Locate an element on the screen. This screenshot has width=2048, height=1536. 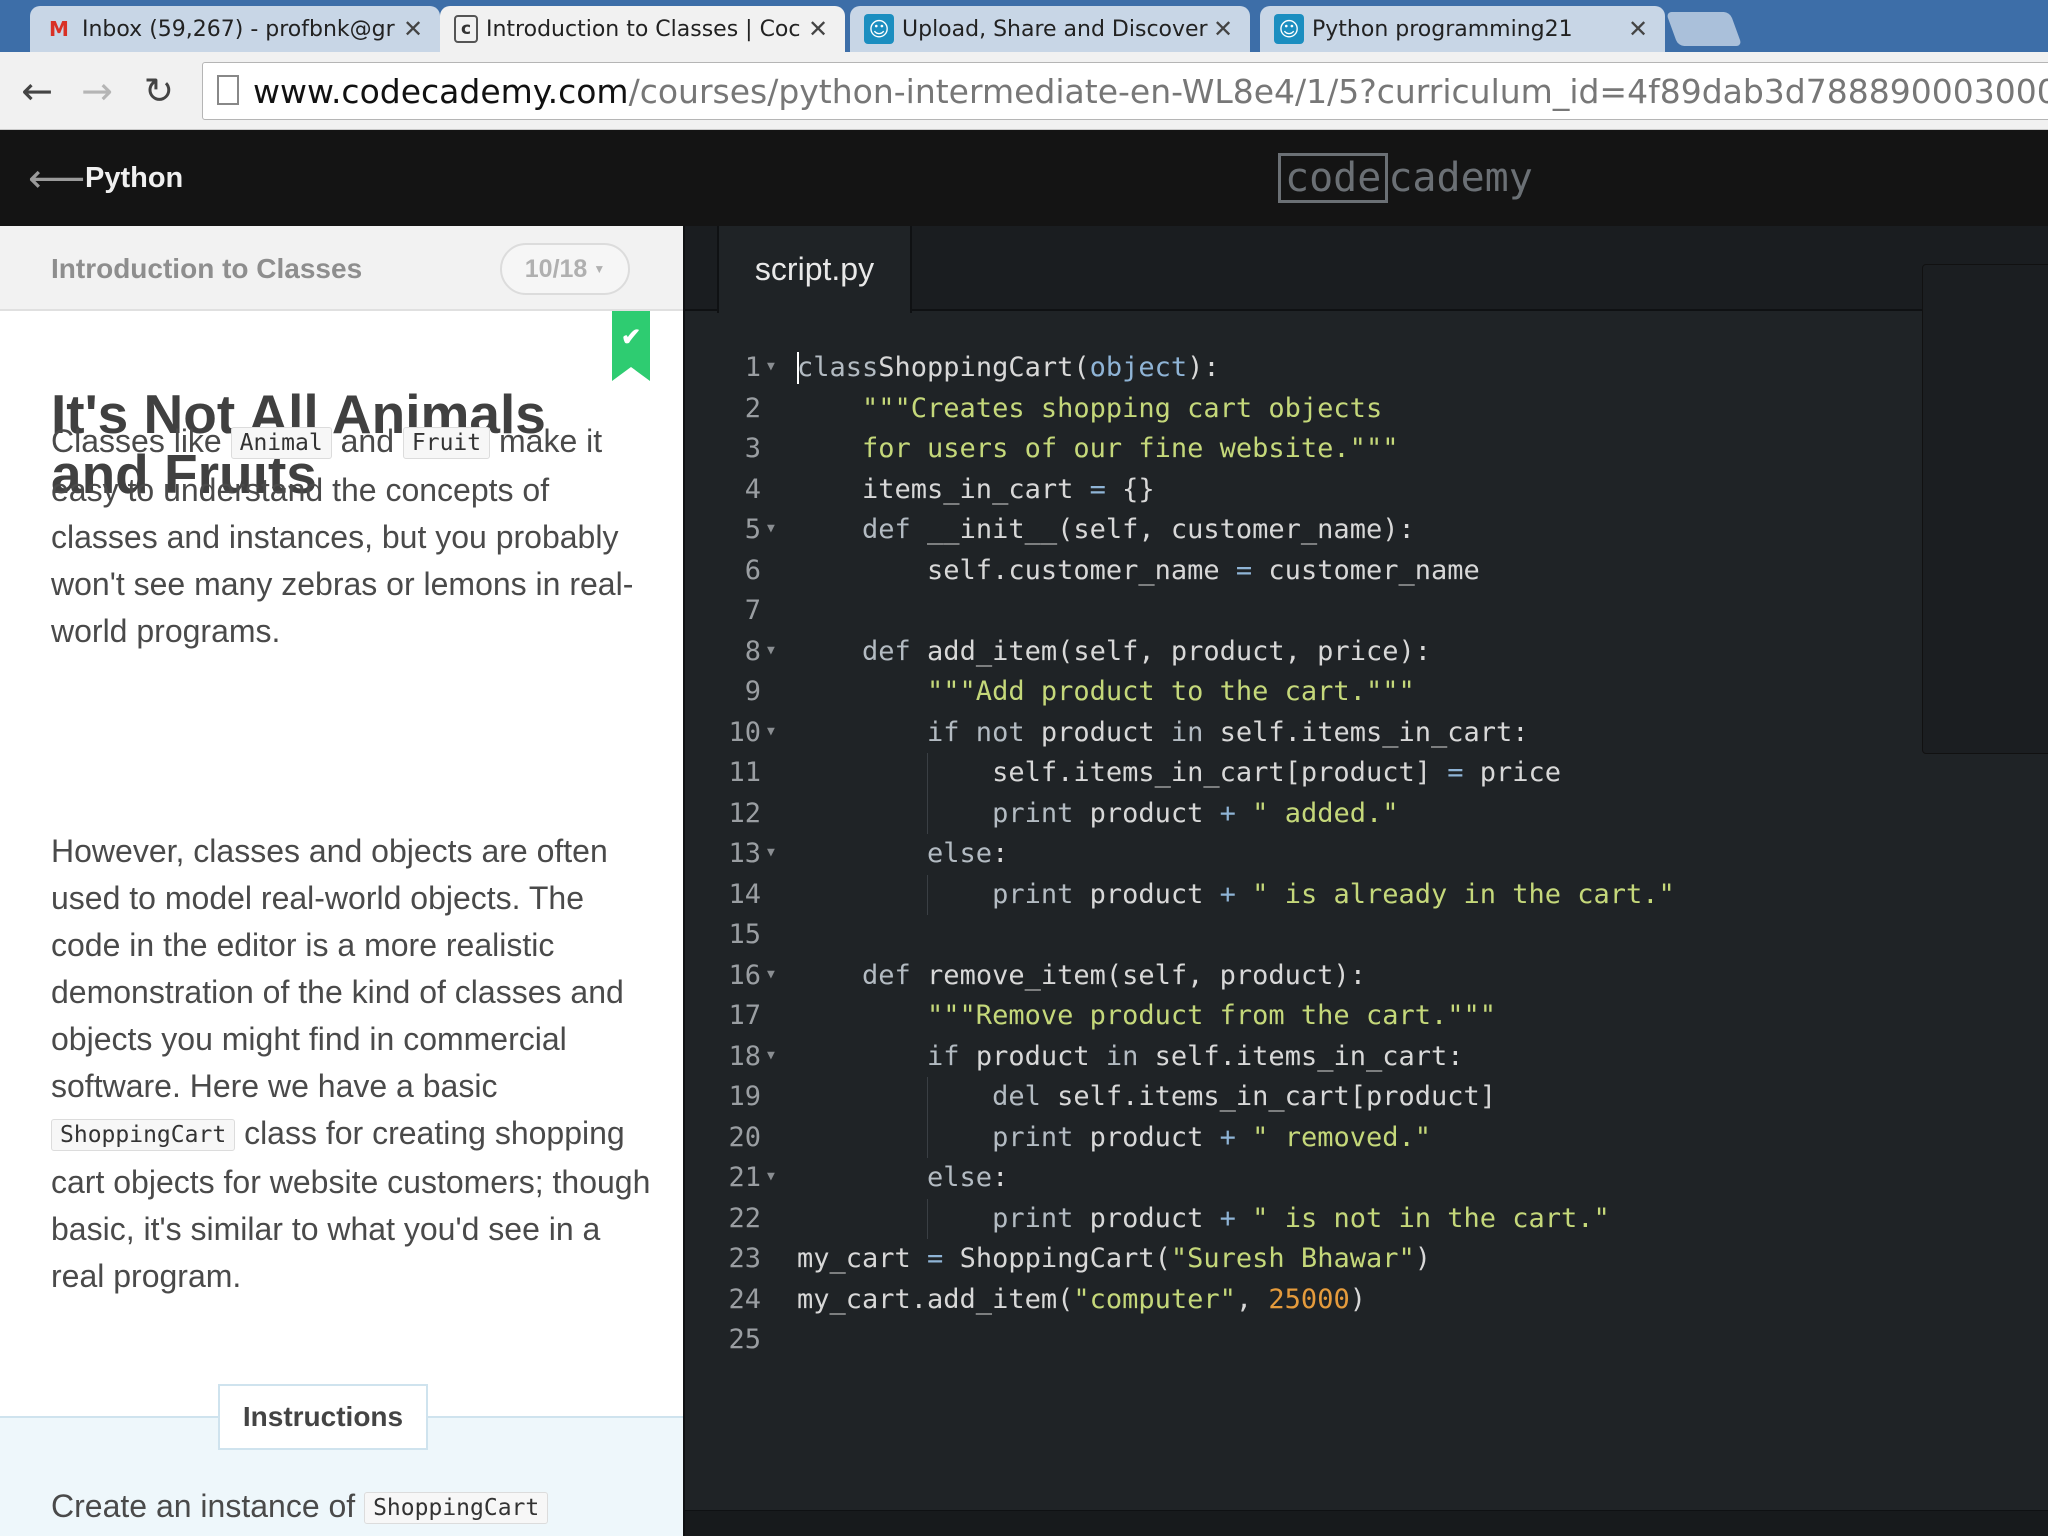
code-line: 21 ▼ else: is located at coordinates (1366, 1178).